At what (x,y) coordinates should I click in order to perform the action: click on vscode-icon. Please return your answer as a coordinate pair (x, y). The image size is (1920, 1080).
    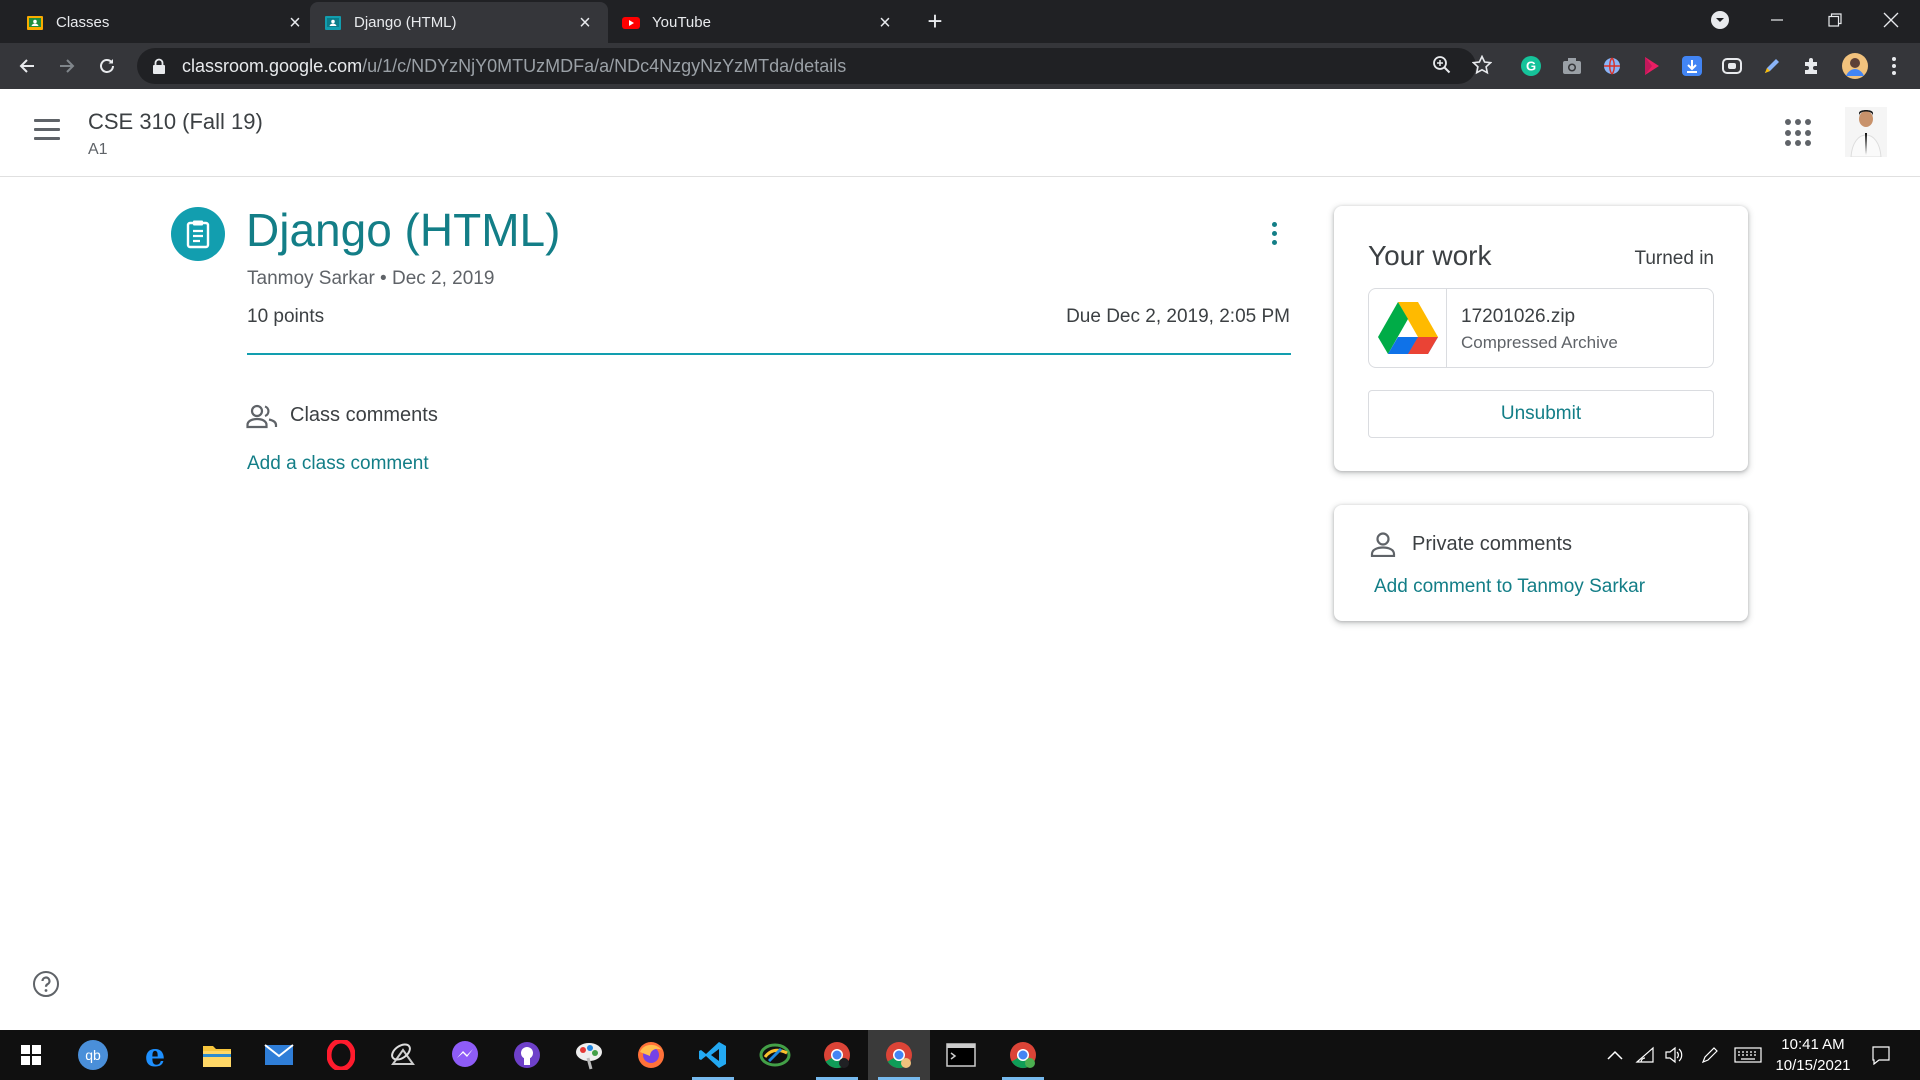
    Looking at the image, I should click on (712, 1055).